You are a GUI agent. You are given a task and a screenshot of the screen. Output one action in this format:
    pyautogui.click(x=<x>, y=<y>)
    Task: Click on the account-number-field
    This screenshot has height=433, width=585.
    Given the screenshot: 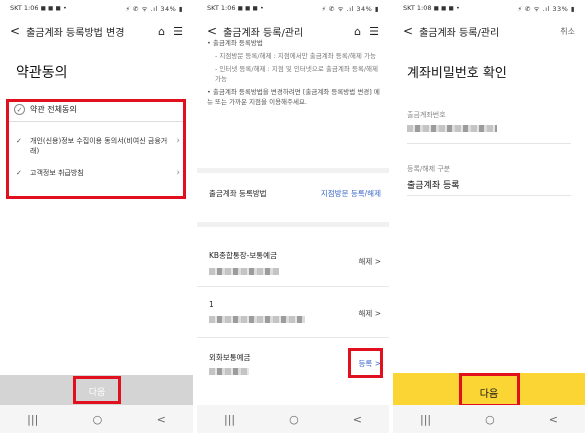 What is the action you would take?
    pyautogui.click(x=489, y=134)
    